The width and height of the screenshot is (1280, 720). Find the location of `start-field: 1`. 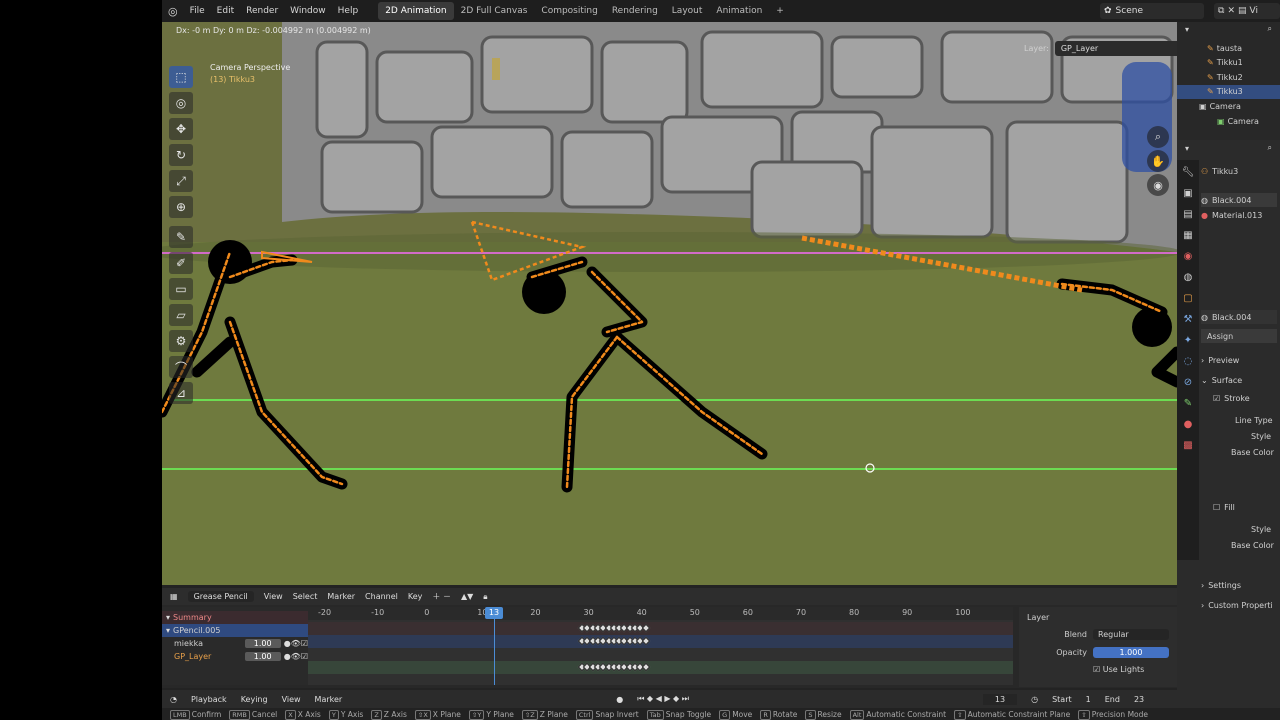

start-field: 1 is located at coordinates (1088, 699).